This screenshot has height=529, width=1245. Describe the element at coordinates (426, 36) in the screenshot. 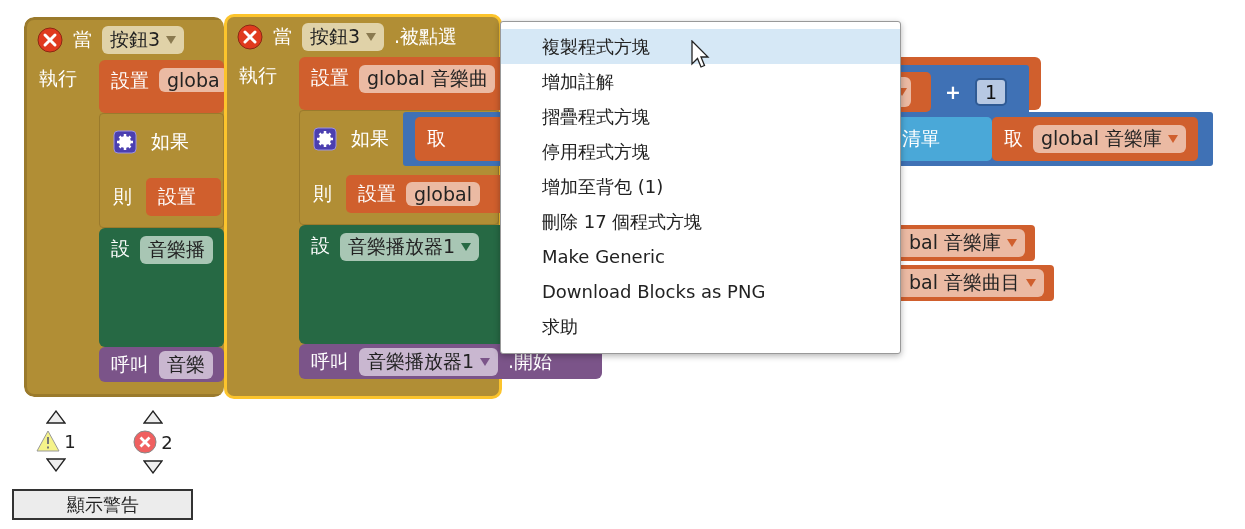

I see `event-name: .被點選` at that location.